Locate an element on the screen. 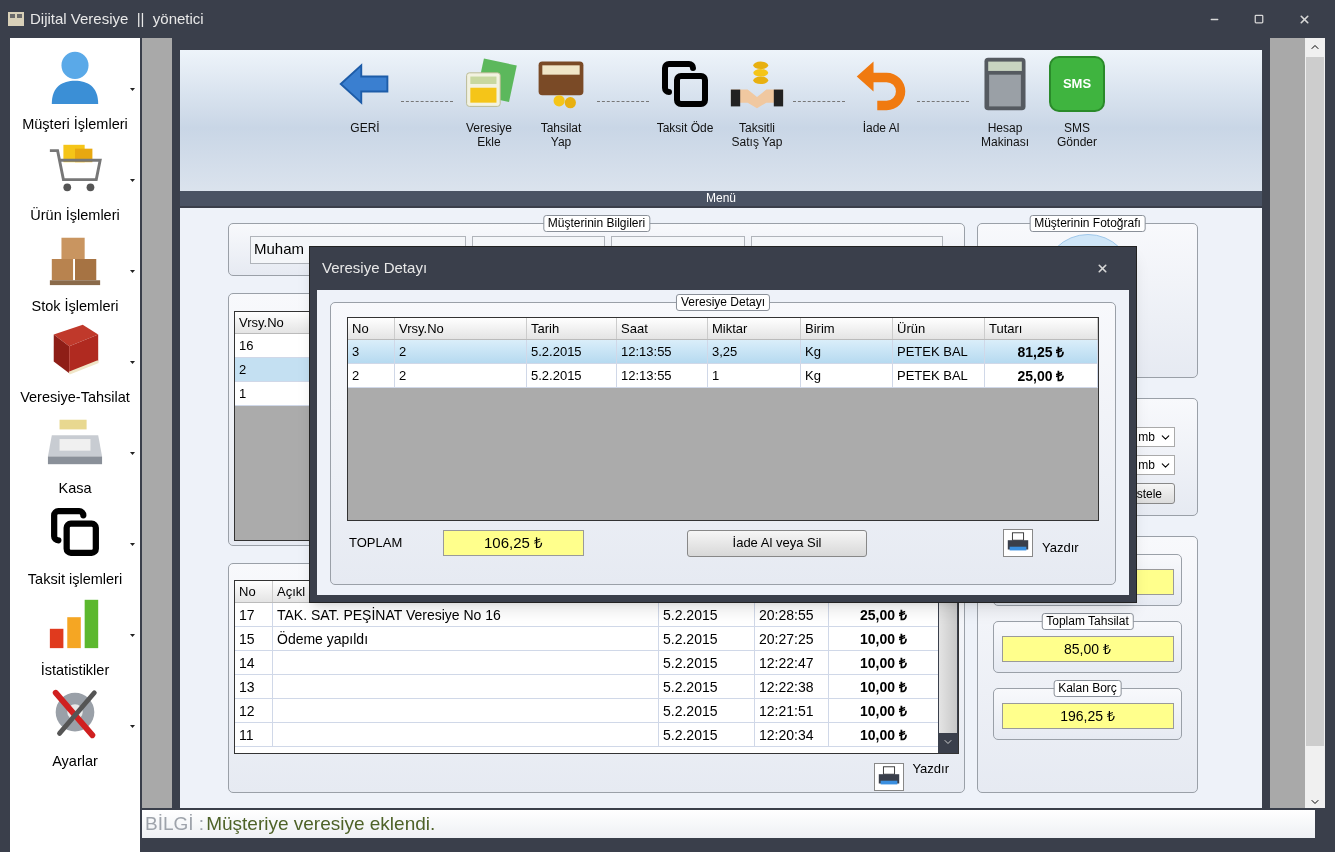  sidebar-item: Taksit işlemleri is located at coordinates (75, 546).